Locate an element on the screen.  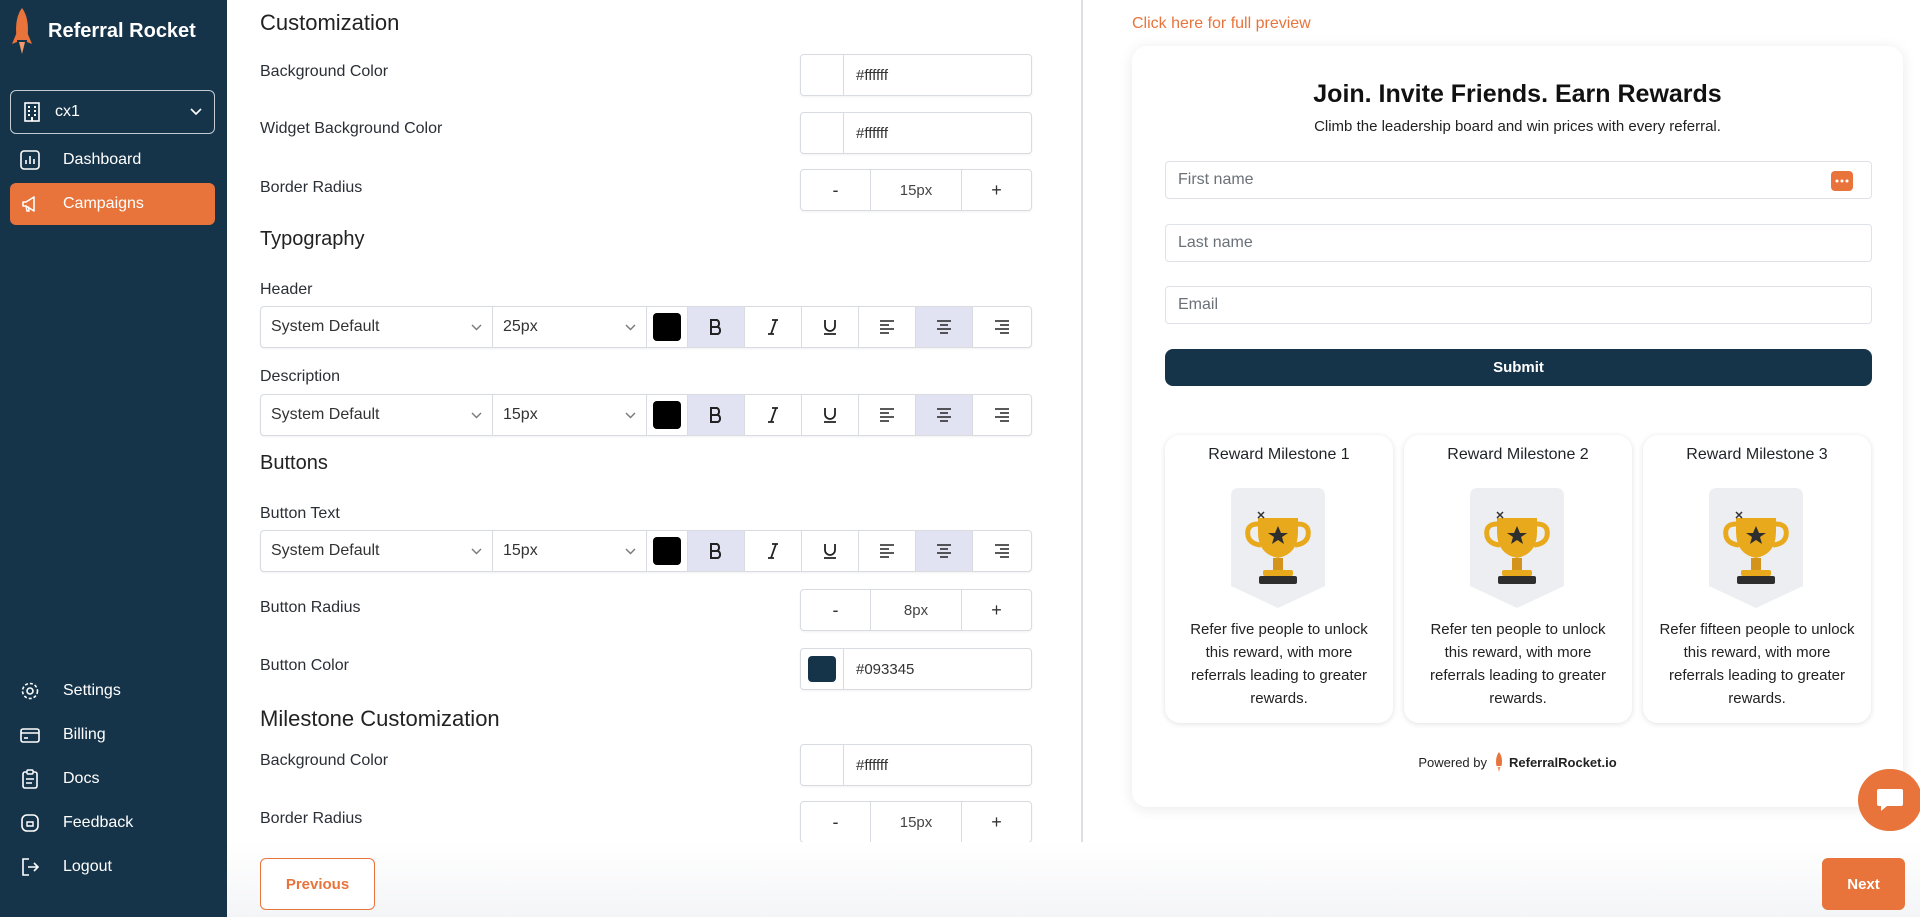
submit-button: Submit is located at coordinates (1518, 367).